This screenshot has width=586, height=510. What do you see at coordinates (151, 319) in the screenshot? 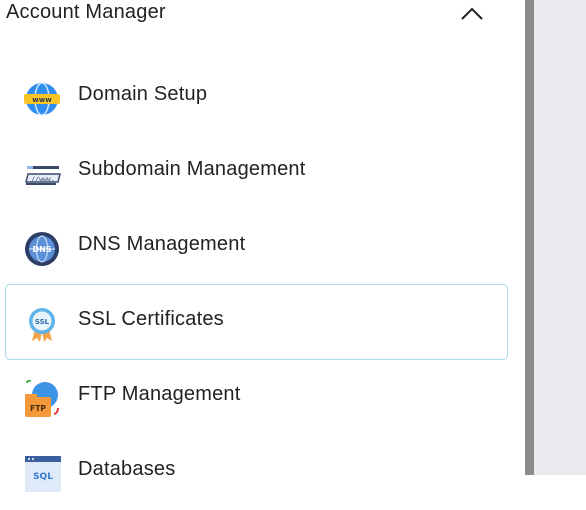
I see `menu-item-label: SSL Certificates` at bounding box center [151, 319].